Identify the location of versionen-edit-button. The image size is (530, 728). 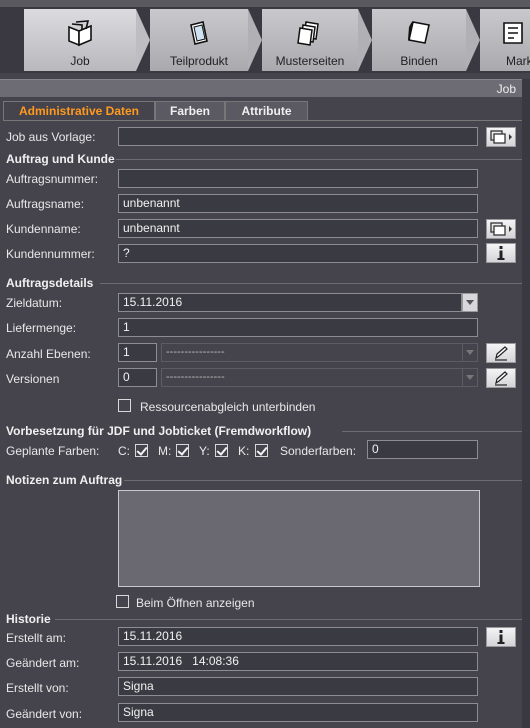
(501, 378).